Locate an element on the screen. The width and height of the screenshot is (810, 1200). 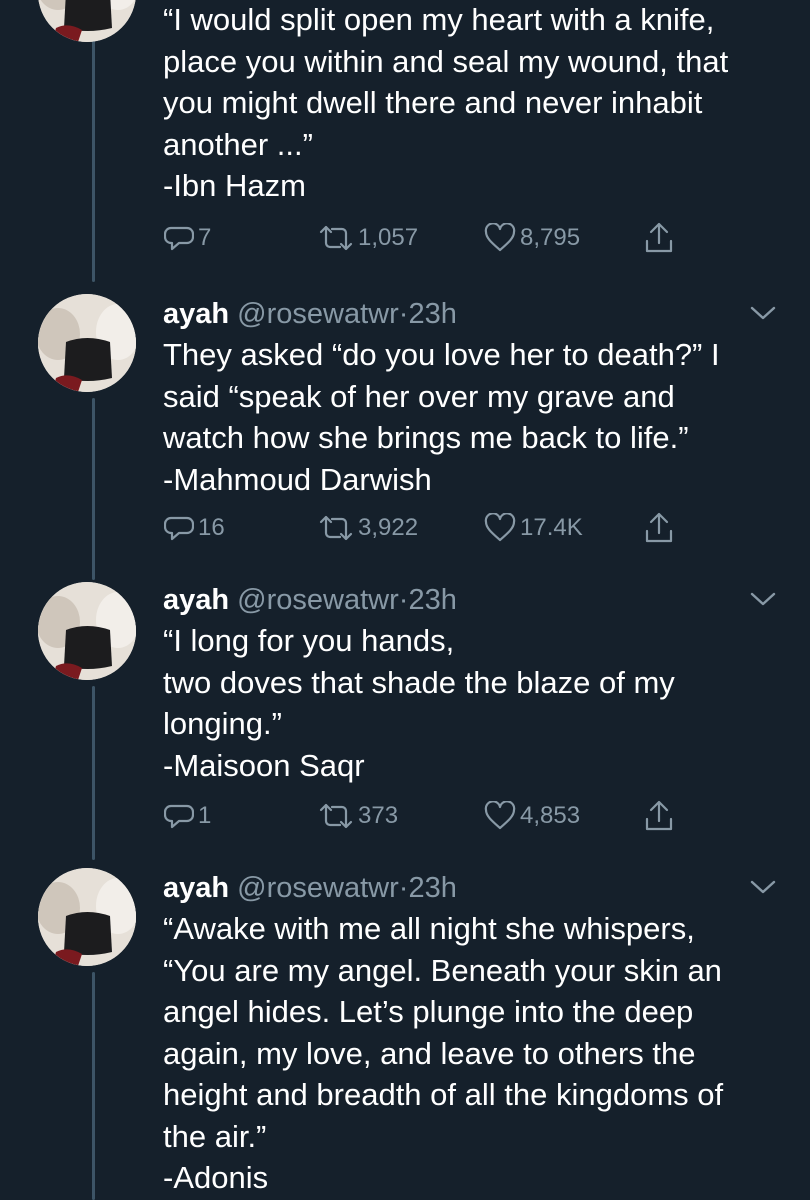
reply-button: 16 is located at coordinates (194, 528).